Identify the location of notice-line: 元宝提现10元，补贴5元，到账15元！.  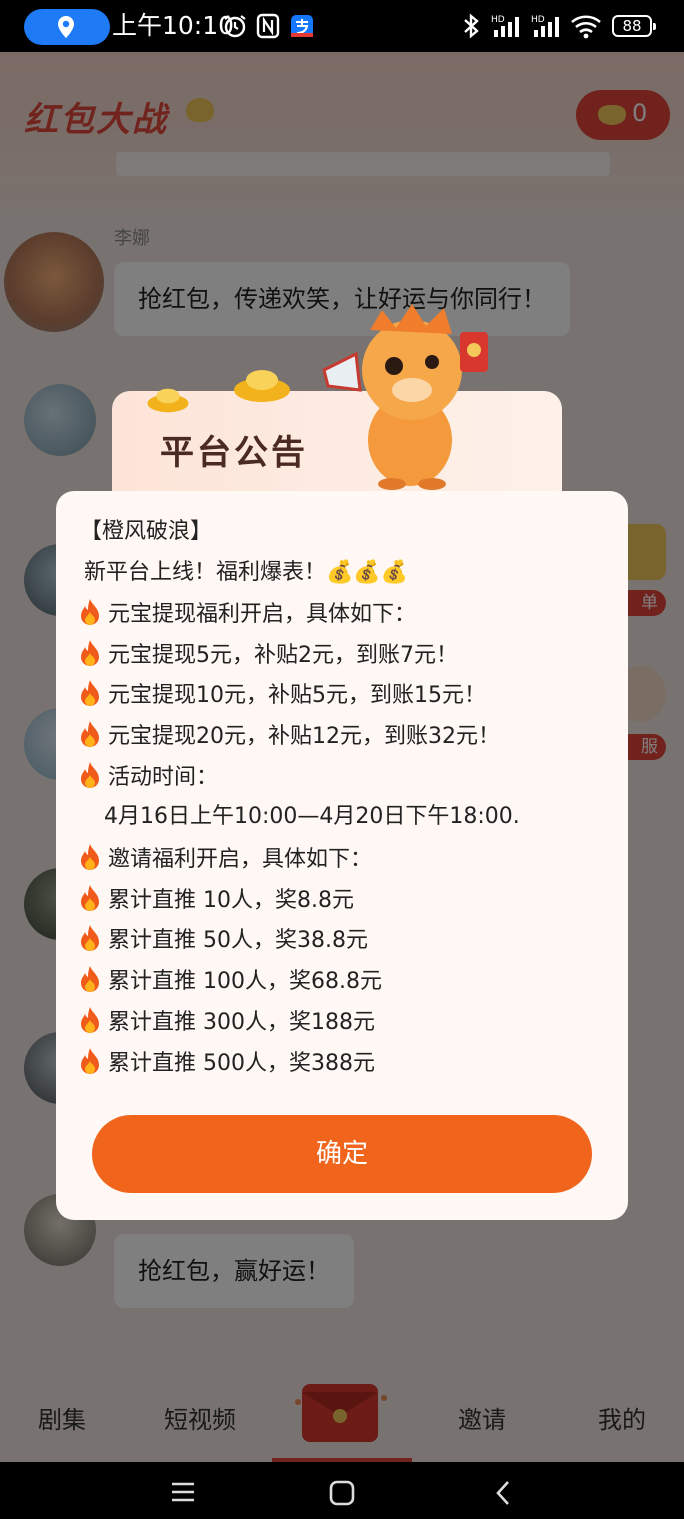
(282, 695).